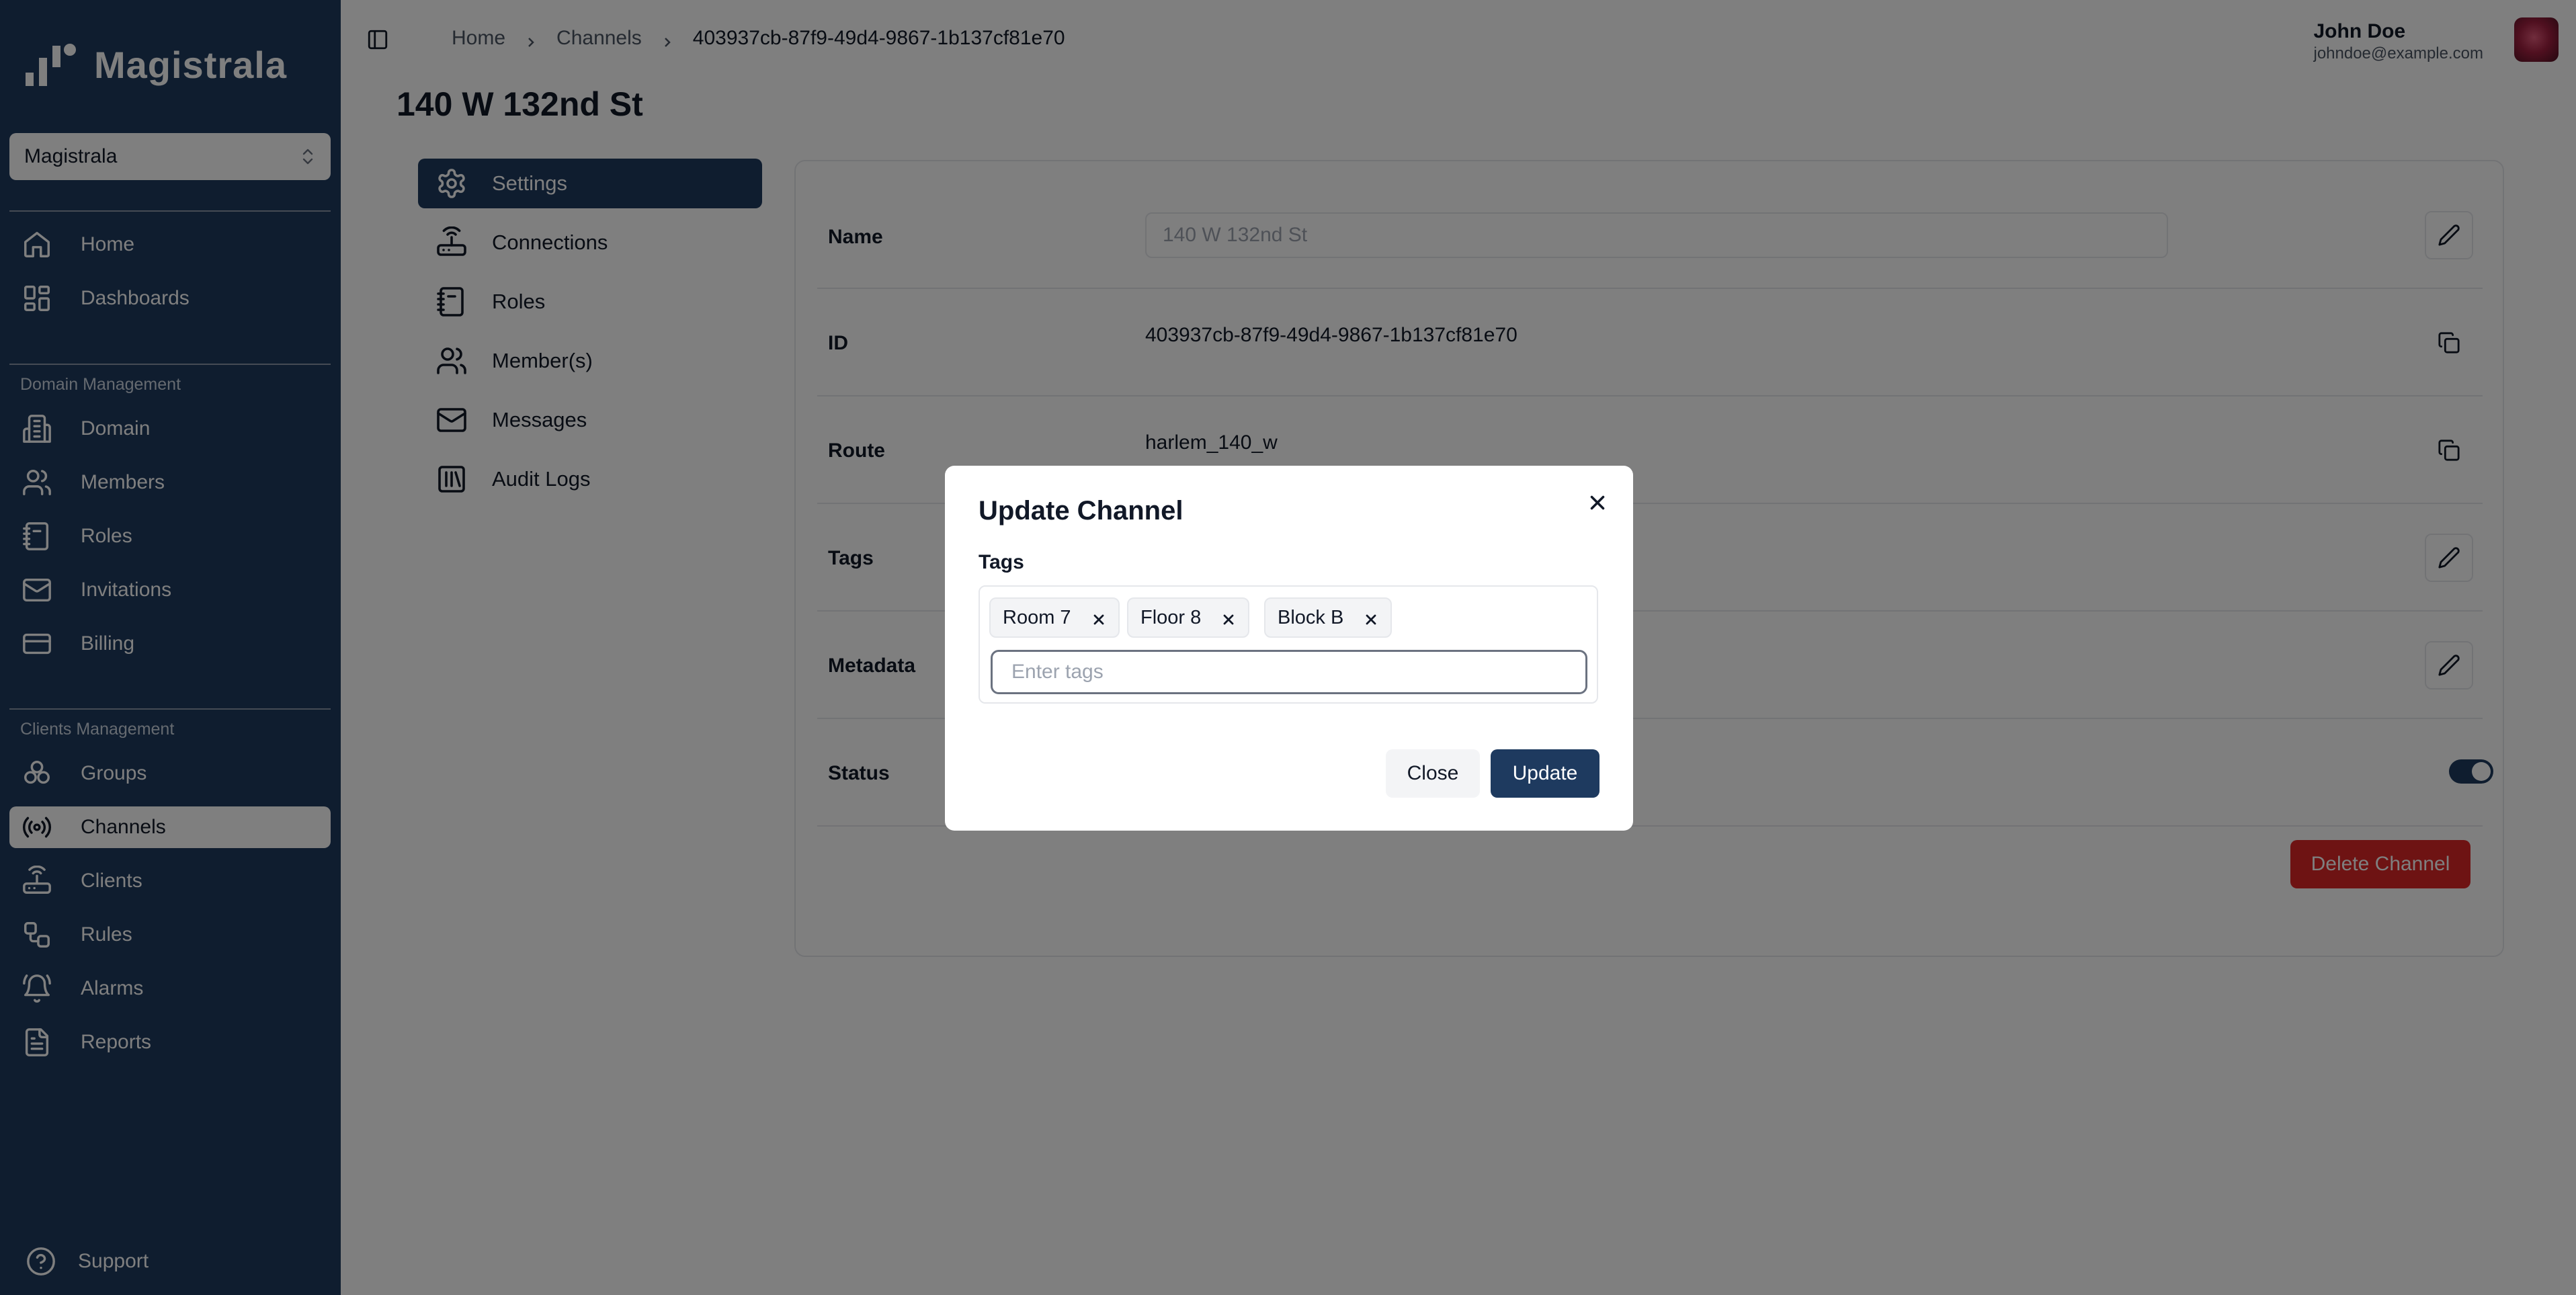 Image resolution: width=2576 pixels, height=1295 pixels. I want to click on tag-label: Floor 8, so click(1171, 617).